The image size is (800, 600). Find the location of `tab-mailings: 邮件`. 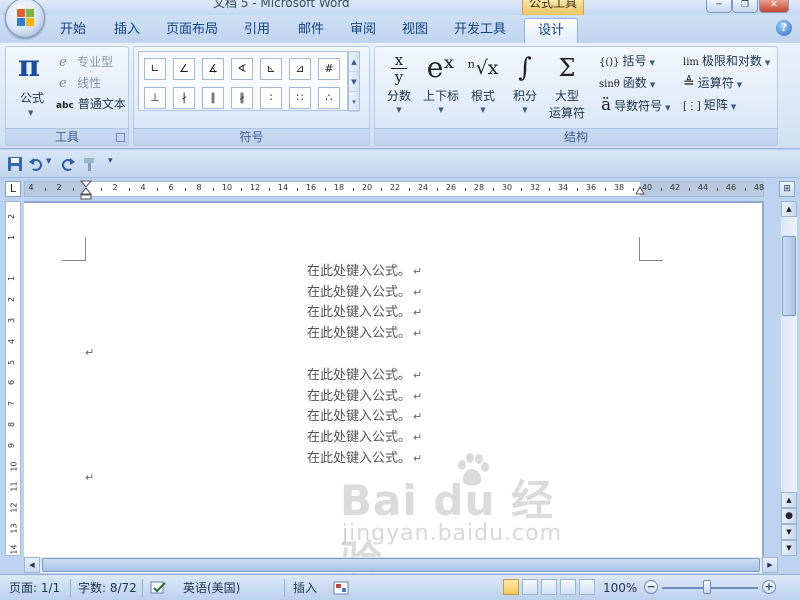

tab-mailings: 邮件 is located at coordinates (311, 30).